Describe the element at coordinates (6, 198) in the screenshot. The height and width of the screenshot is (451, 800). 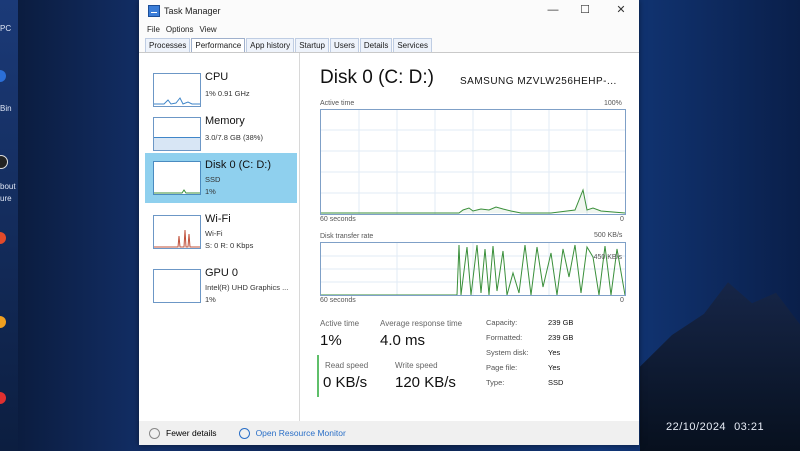
I see `desktop-icon-label: ure` at that location.